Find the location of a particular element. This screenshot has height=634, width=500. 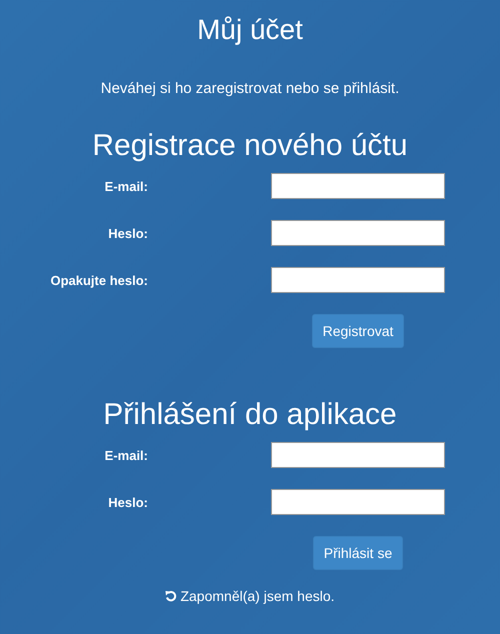

forgot-password-link: Zapomněl(a) jsem heslo. is located at coordinates (250, 596).